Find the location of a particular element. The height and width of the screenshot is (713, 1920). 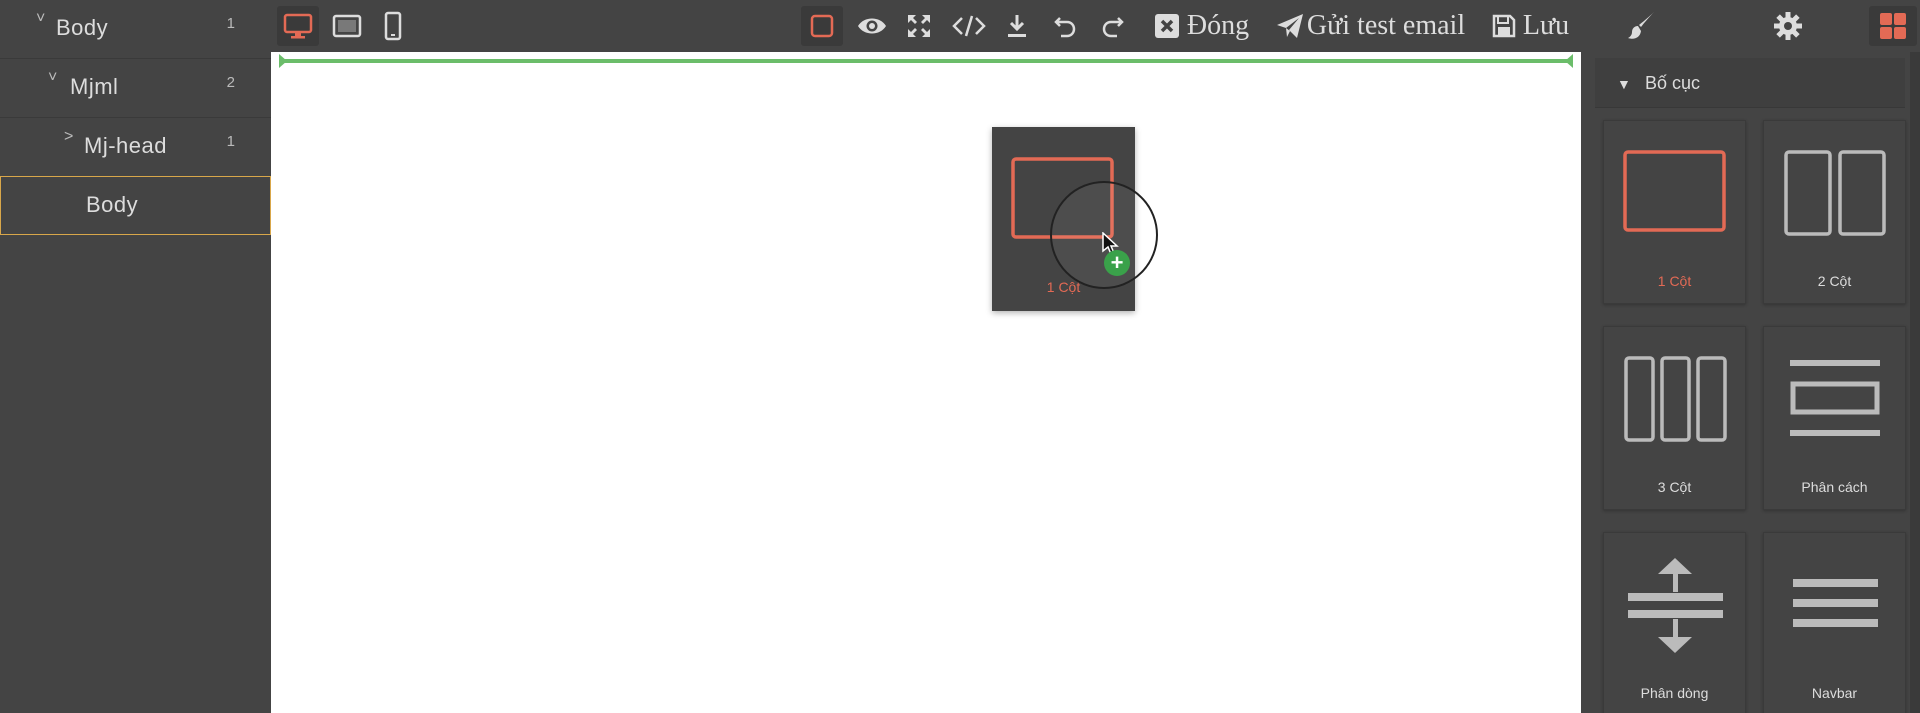

caret-down-icon: ▼ is located at coordinates (1624, 84).